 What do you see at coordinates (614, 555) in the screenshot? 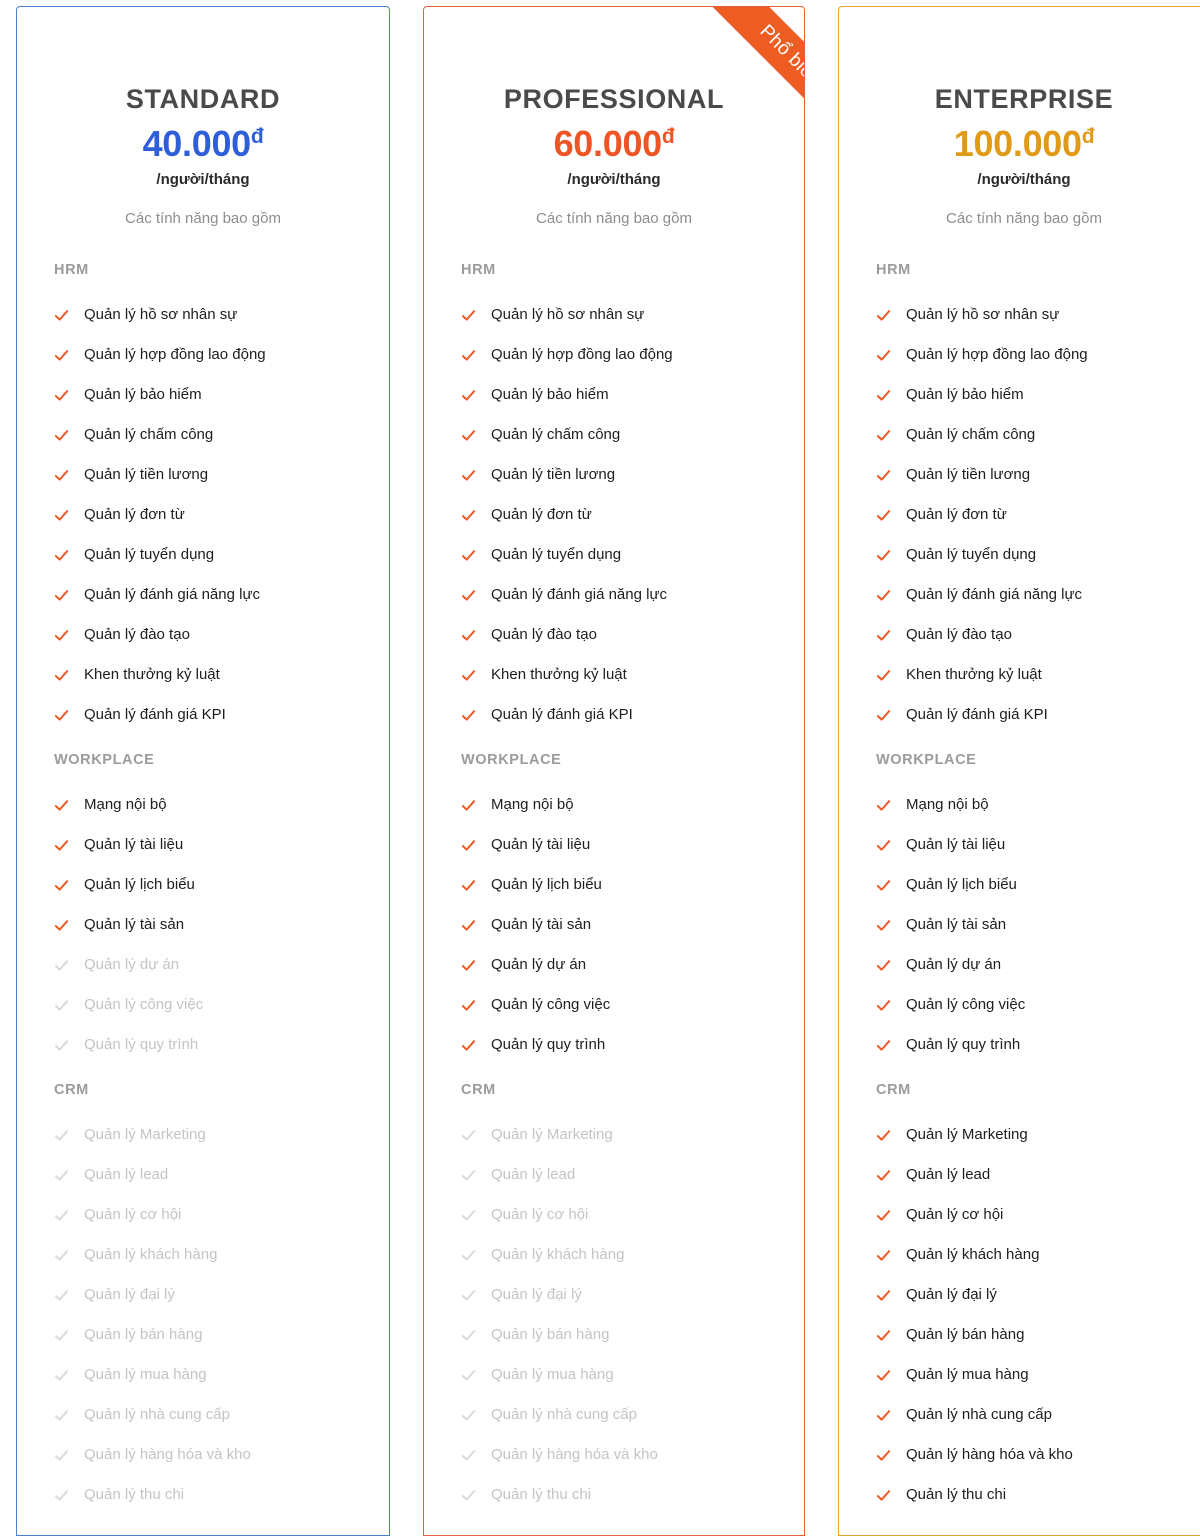
I see `feature-item: Quản lý tuyển dụng` at bounding box center [614, 555].